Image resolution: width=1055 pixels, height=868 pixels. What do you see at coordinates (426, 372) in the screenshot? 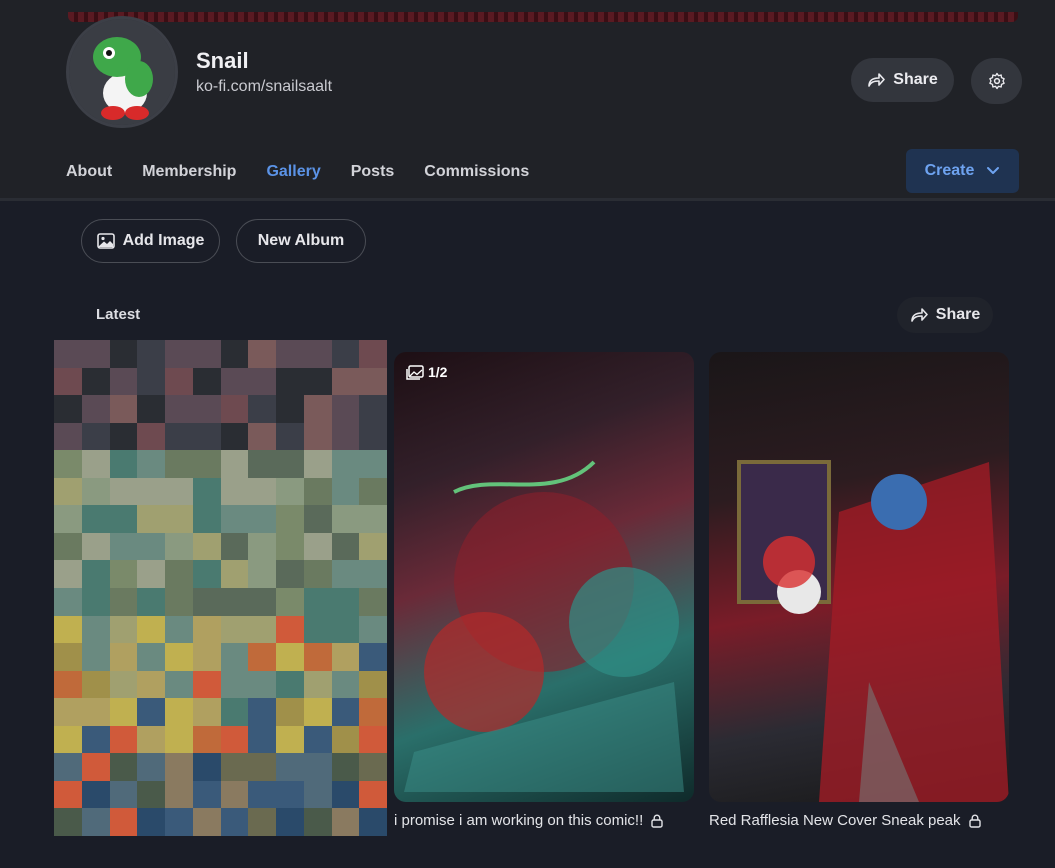
I see `image-count-badge: 1/2` at bounding box center [426, 372].